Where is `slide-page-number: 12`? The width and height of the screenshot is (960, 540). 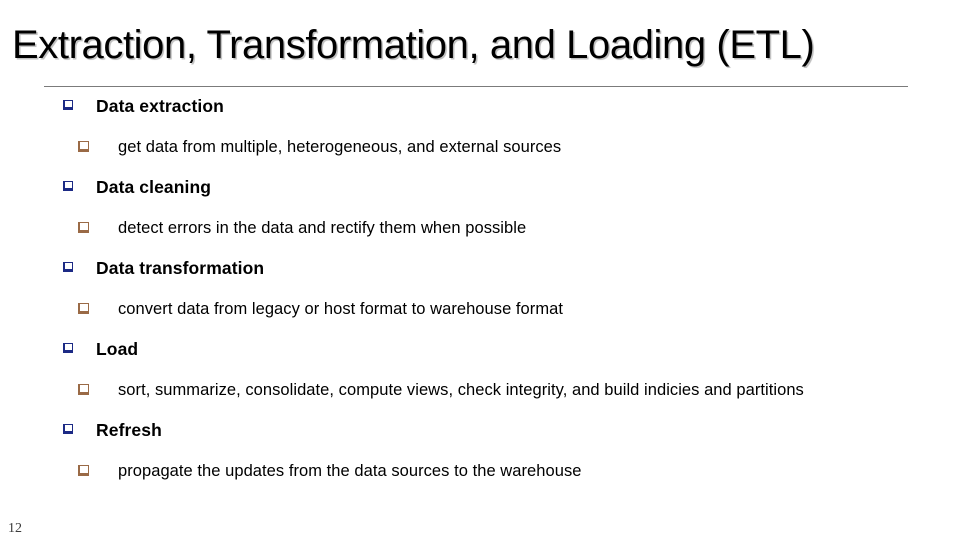 slide-page-number: 12 is located at coordinates (15, 528).